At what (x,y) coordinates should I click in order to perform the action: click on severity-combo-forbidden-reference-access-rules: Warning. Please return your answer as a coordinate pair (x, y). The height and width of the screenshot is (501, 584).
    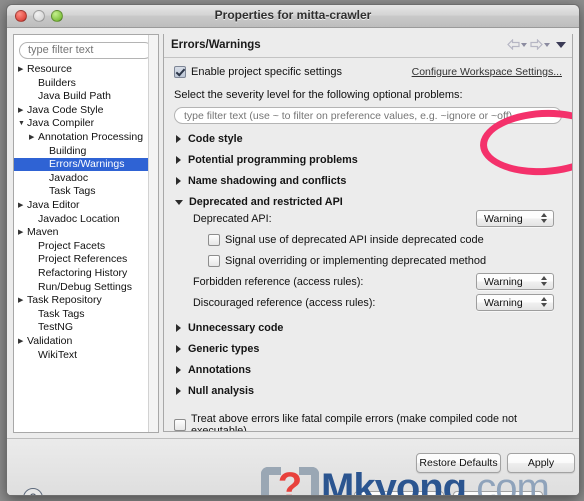
    Looking at the image, I should click on (515, 281).